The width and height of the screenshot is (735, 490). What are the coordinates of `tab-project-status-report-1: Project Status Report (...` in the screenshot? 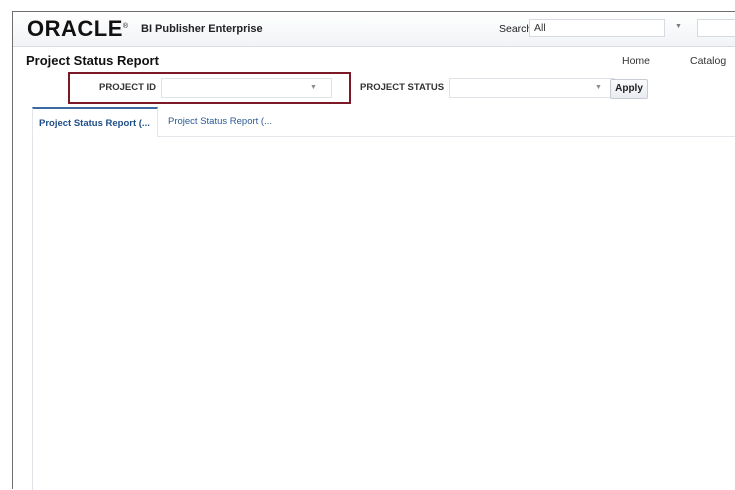 It's located at (95, 122).